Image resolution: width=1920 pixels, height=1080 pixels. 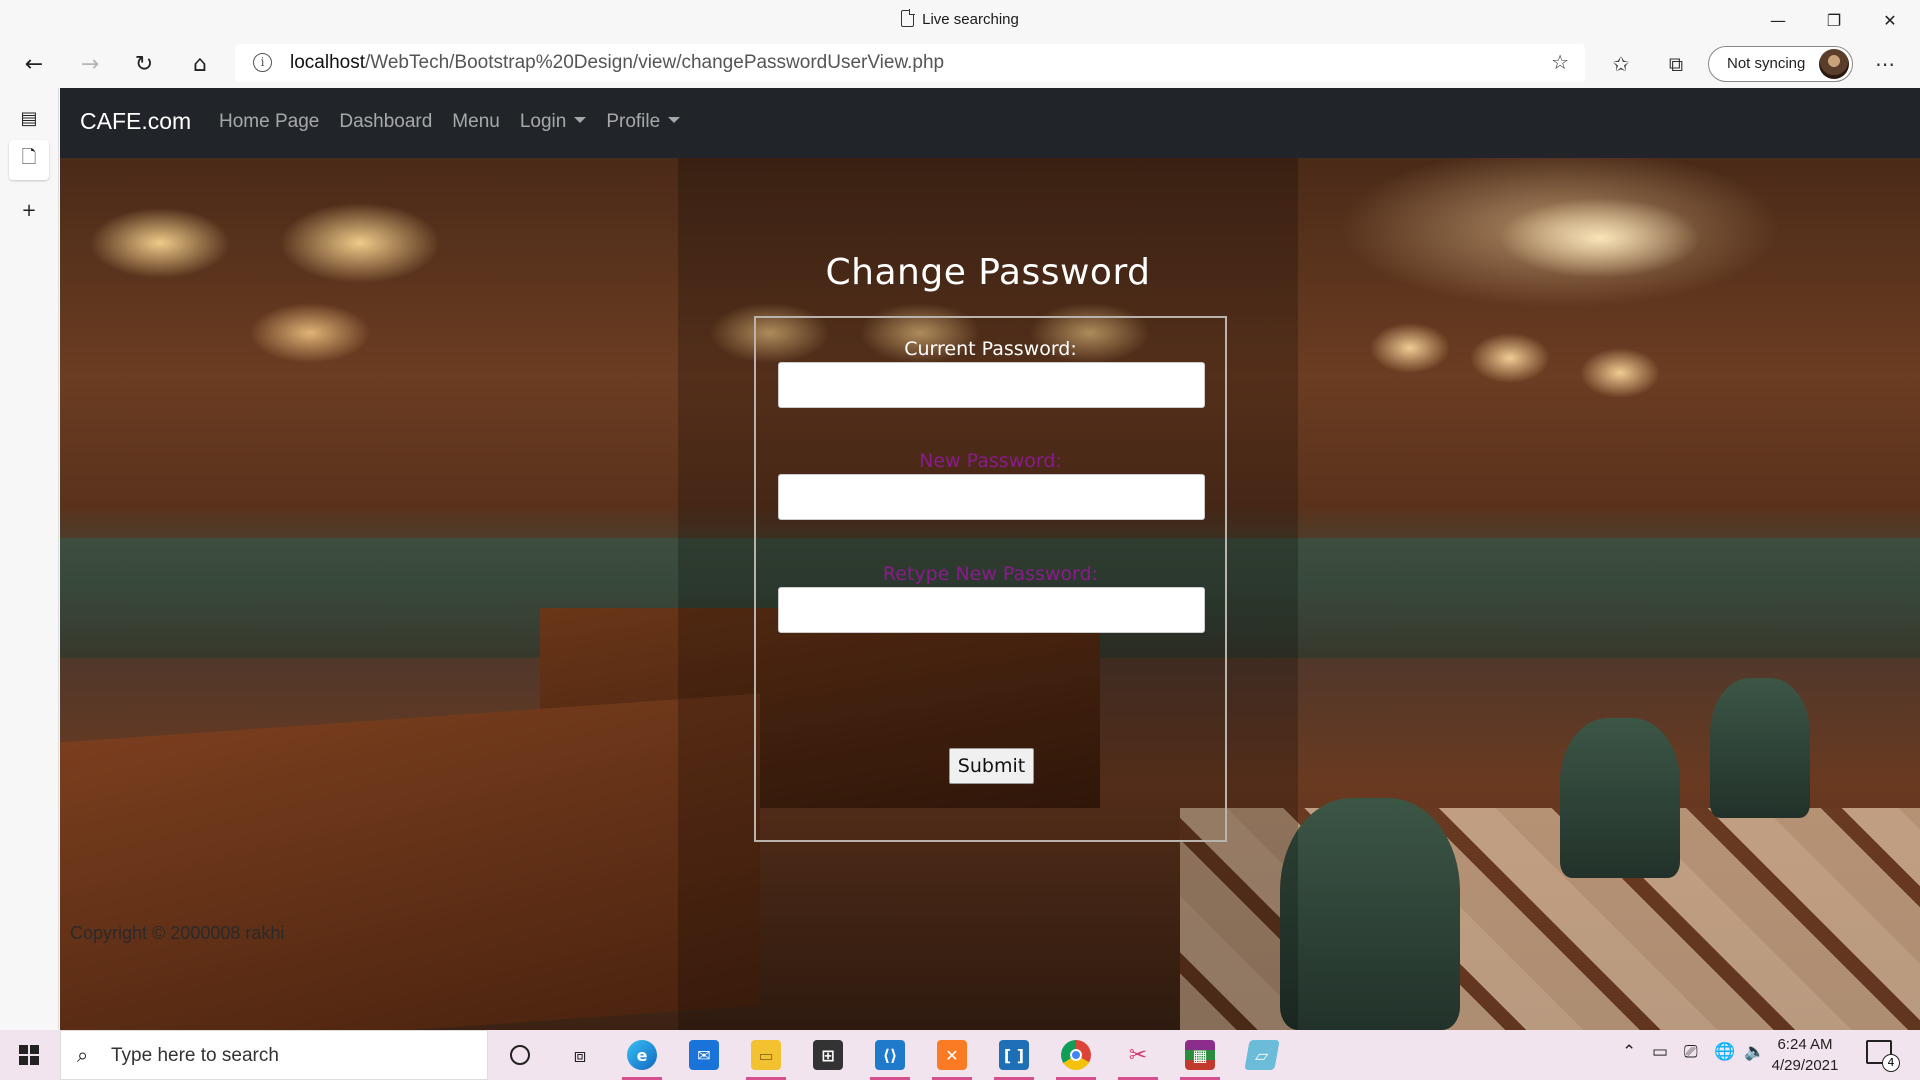 I want to click on taskbar-search: ⌕ Type here to search, so click(x=274, y=1055).